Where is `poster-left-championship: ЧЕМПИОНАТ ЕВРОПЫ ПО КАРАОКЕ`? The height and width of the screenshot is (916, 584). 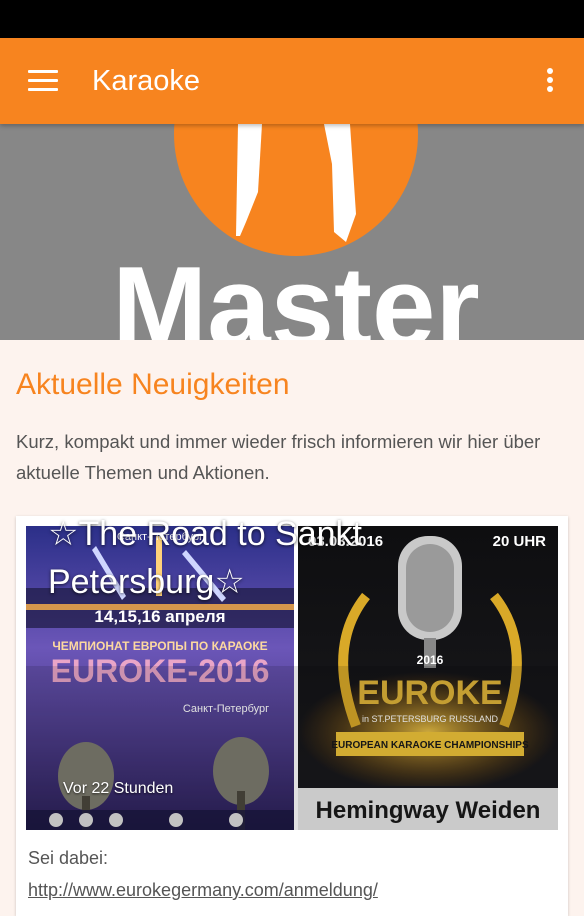
poster-left-championship: ЧЕМПИОНАТ ЕВРОПЫ ПО КАРАОКЕ is located at coordinates (159, 646).